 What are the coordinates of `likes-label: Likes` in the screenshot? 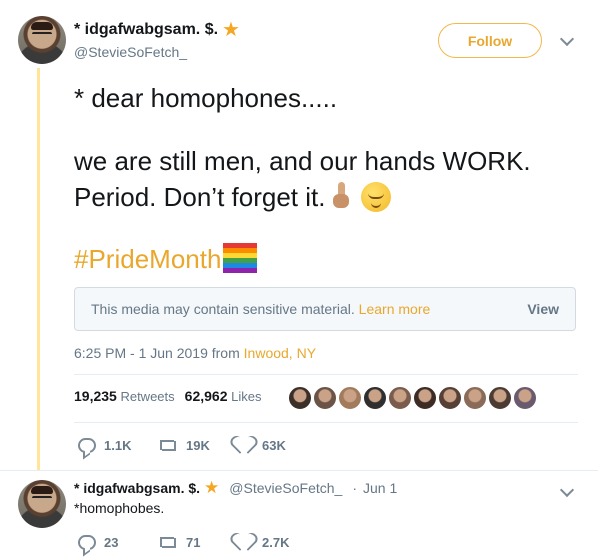 It's located at (246, 396).